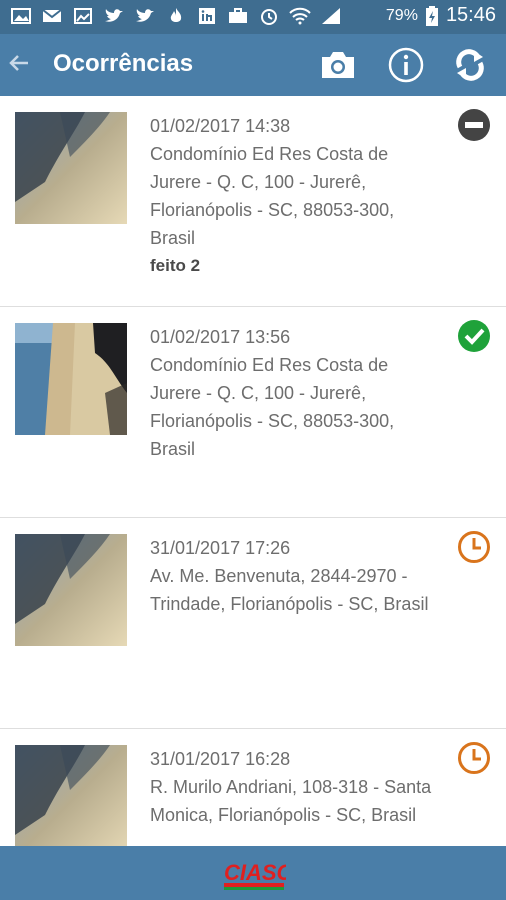 The image size is (506, 900). I want to click on status-bar: 79% 15:46, so click(253, 17).